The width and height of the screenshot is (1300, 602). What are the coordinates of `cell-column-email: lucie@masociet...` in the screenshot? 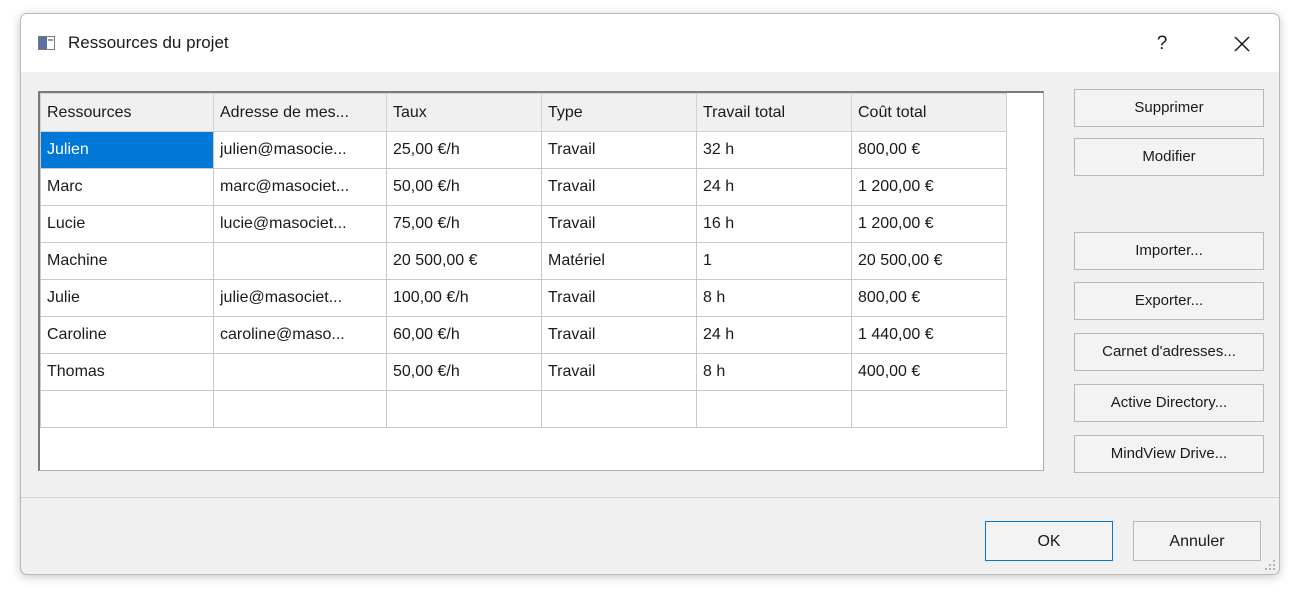 It's located at (300, 224).